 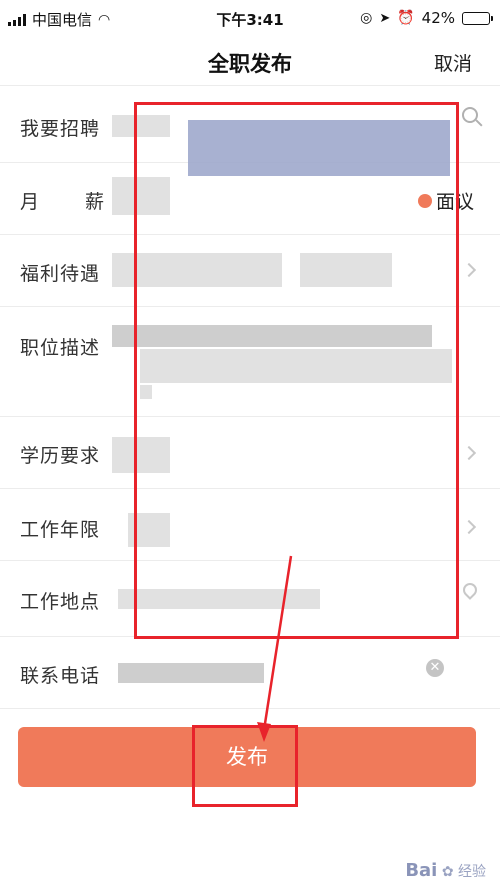 I want to click on watermark-text: 经验, so click(x=472, y=872).